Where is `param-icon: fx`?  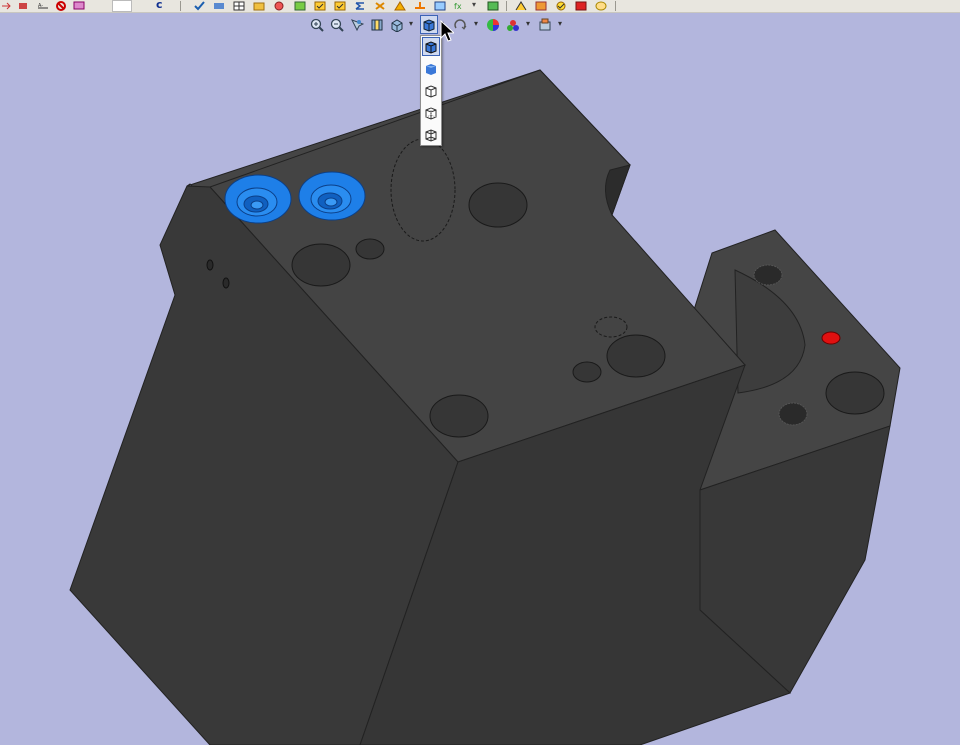 param-icon: fx is located at coordinates (461, 5).